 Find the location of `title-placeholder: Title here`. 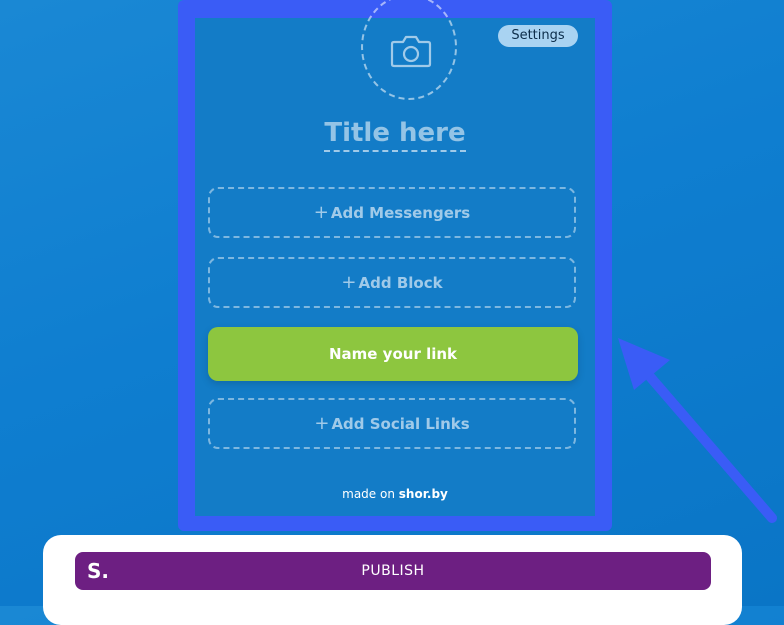

title-placeholder: Title here is located at coordinates (395, 135).